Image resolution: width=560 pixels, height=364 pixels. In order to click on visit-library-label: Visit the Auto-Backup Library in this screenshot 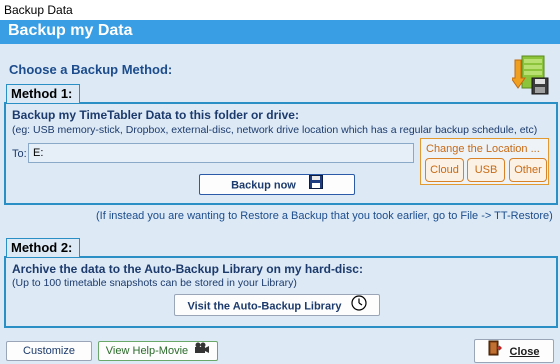, I will do `click(264, 306)`.